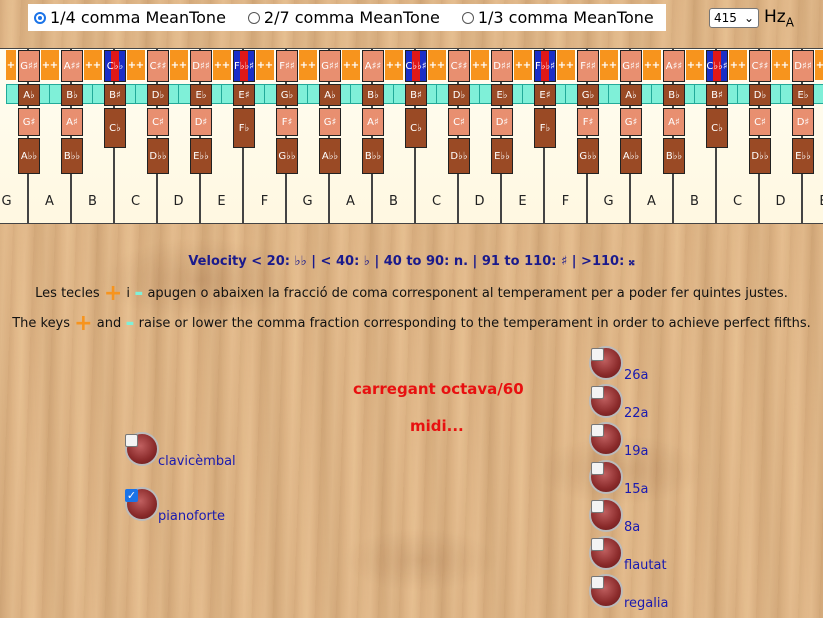 The height and width of the screenshot is (618, 823). I want to click on black-key-top: C♭♭, so click(115, 66).